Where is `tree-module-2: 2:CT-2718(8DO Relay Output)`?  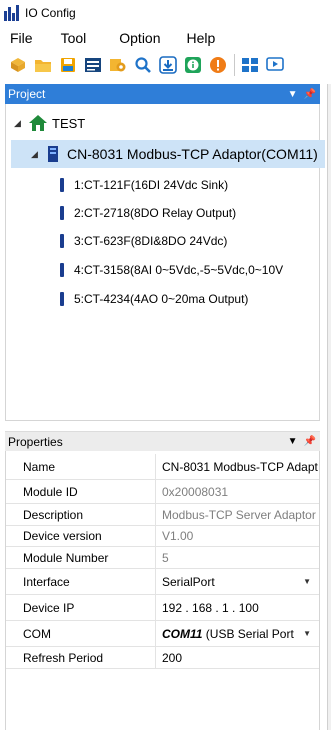 tree-module-2: 2:CT-2718(8DO Relay Output) is located at coordinates (148, 213).